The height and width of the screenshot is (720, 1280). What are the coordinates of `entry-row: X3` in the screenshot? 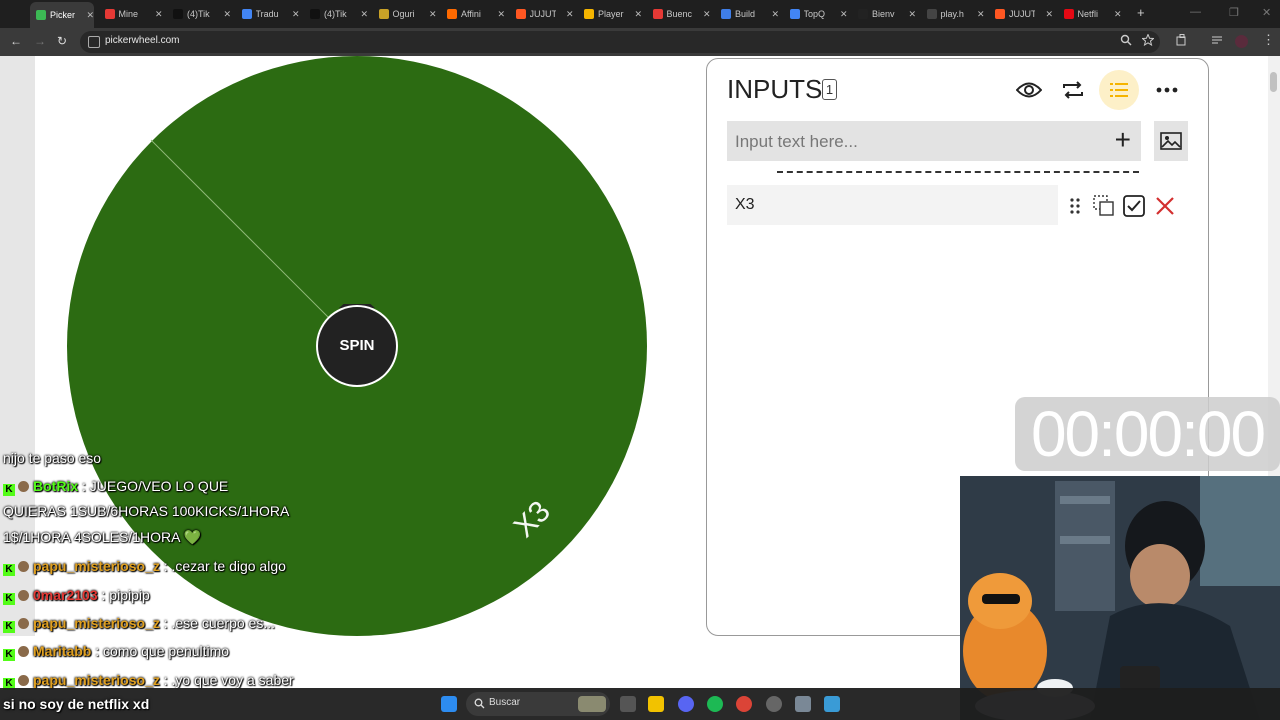 It's located at (892, 205).